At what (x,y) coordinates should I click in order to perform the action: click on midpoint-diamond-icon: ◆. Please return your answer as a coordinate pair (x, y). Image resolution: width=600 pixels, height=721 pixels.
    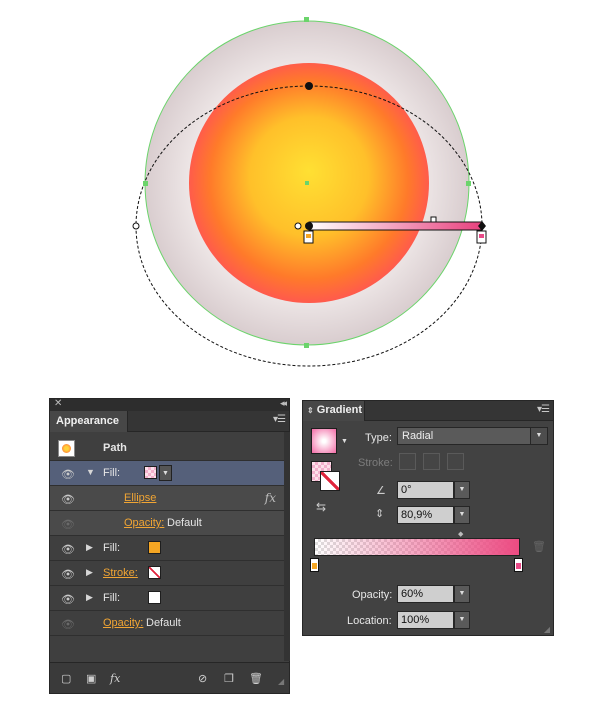
    Looking at the image, I should click on (460, 534).